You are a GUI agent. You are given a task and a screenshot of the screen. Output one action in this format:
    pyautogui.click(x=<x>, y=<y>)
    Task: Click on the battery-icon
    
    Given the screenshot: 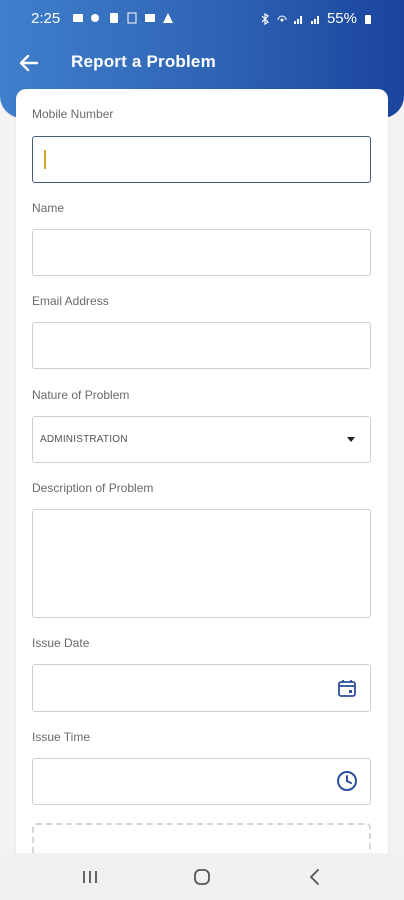 What is the action you would take?
    pyautogui.click(x=368, y=19)
    